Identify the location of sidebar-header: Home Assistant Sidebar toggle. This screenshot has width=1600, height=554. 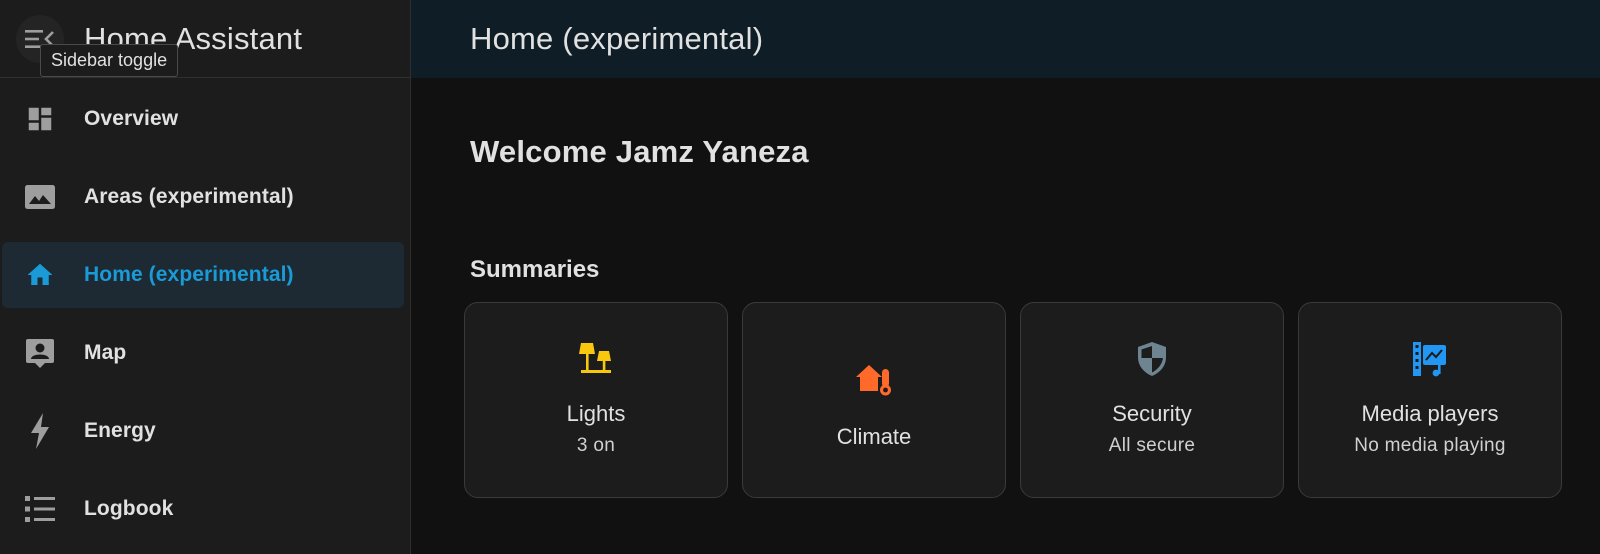
(205, 39).